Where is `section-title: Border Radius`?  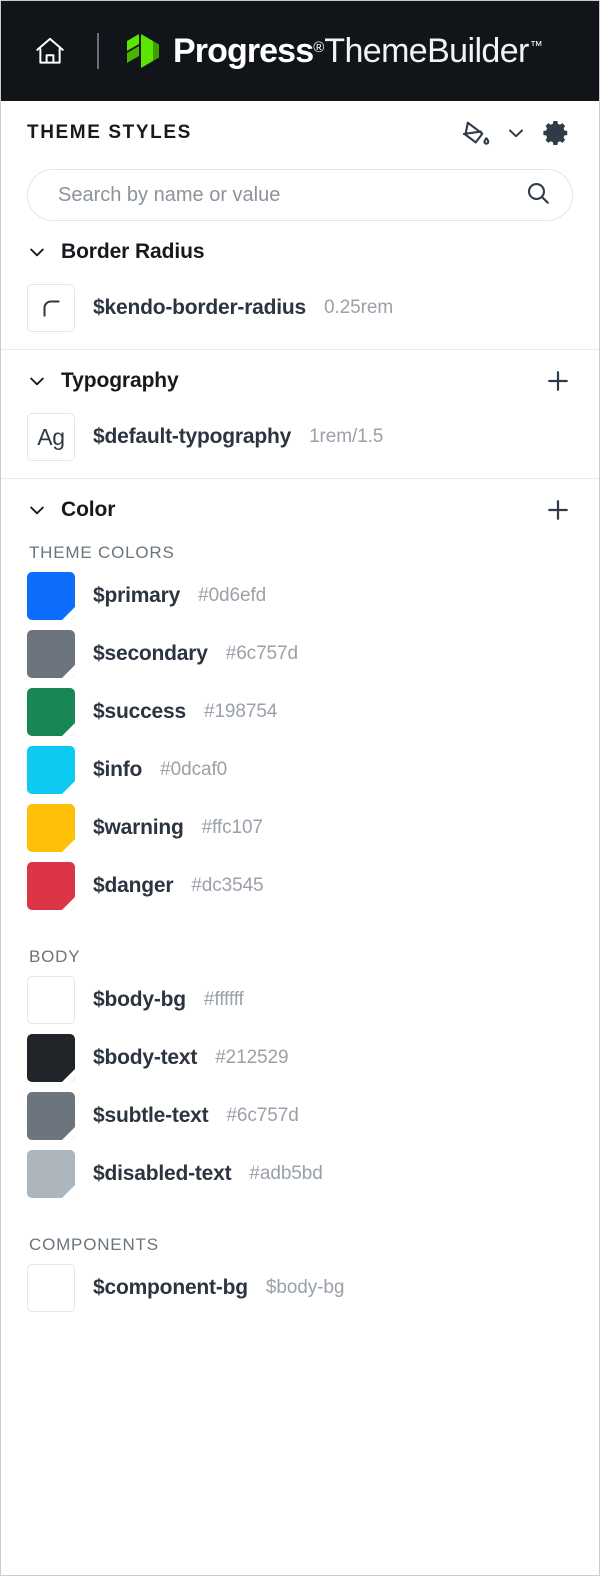
section-title: Border Radius is located at coordinates (133, 251).